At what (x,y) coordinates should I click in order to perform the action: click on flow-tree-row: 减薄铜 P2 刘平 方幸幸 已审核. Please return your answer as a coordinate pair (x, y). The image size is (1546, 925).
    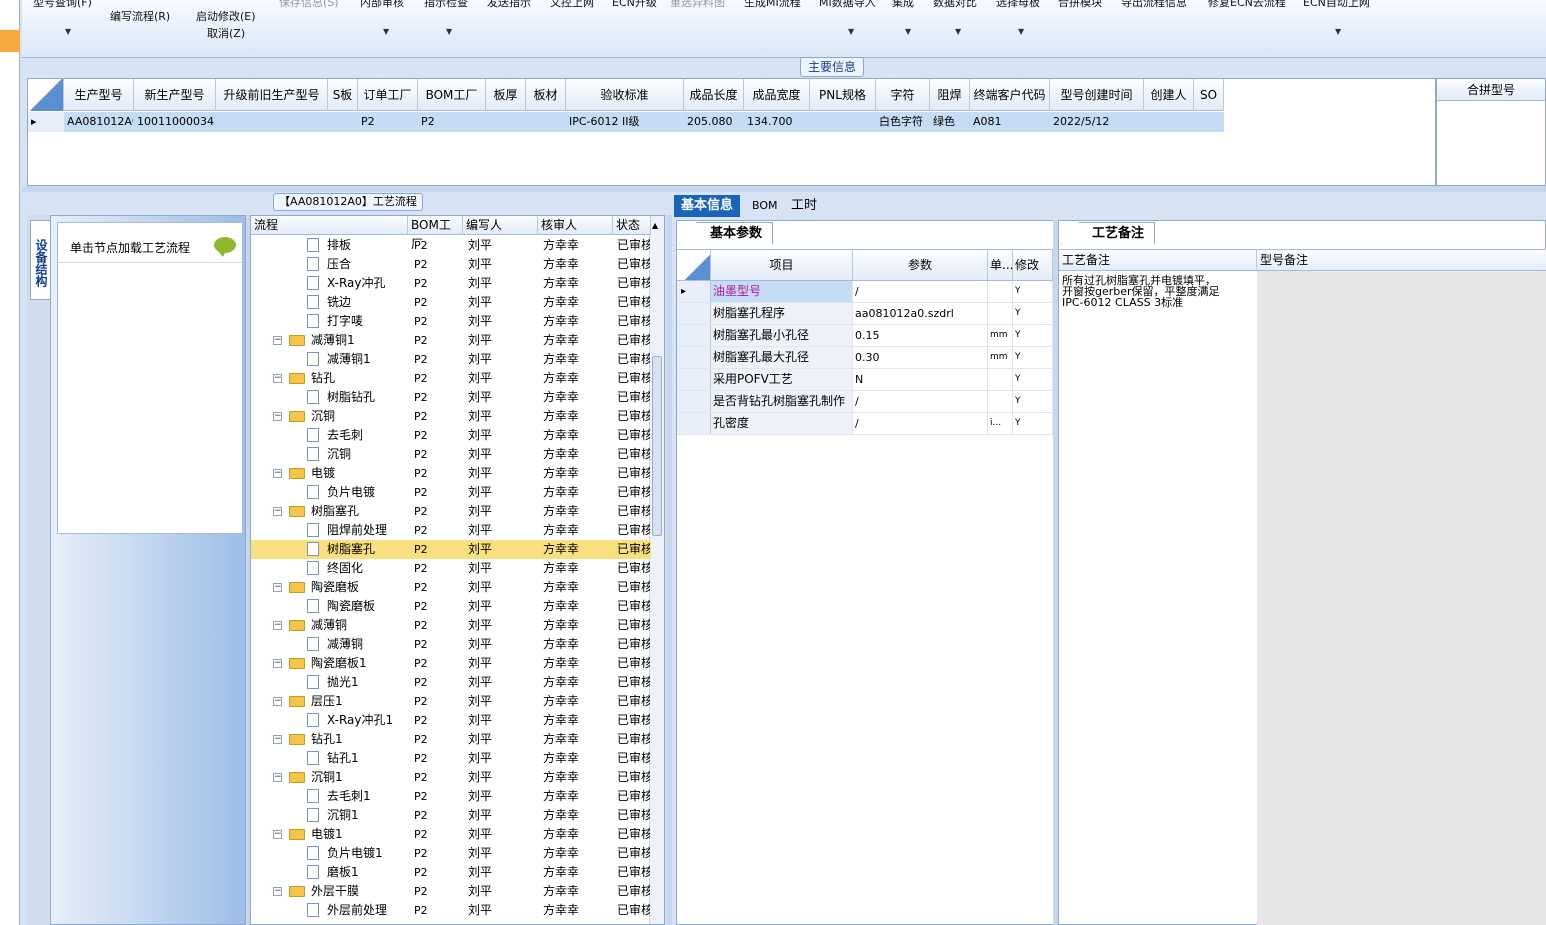
    Looking at the image, I should click on (451, 644).